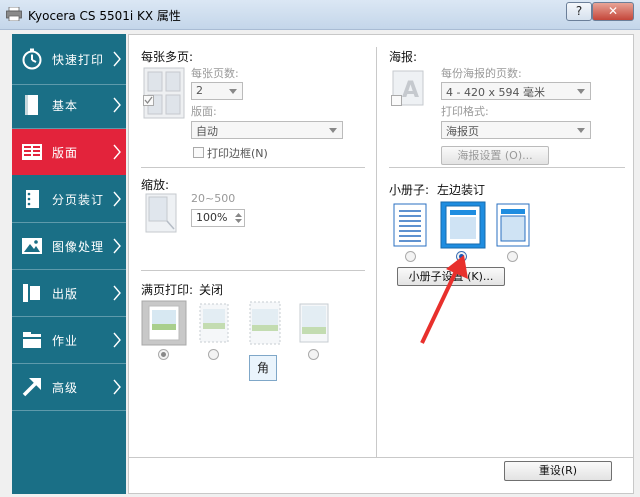  What do you see at coordinates (155, 185) in the screenshot?
I see `zoom-title: 缩放:` at bounding box center [155, 185].